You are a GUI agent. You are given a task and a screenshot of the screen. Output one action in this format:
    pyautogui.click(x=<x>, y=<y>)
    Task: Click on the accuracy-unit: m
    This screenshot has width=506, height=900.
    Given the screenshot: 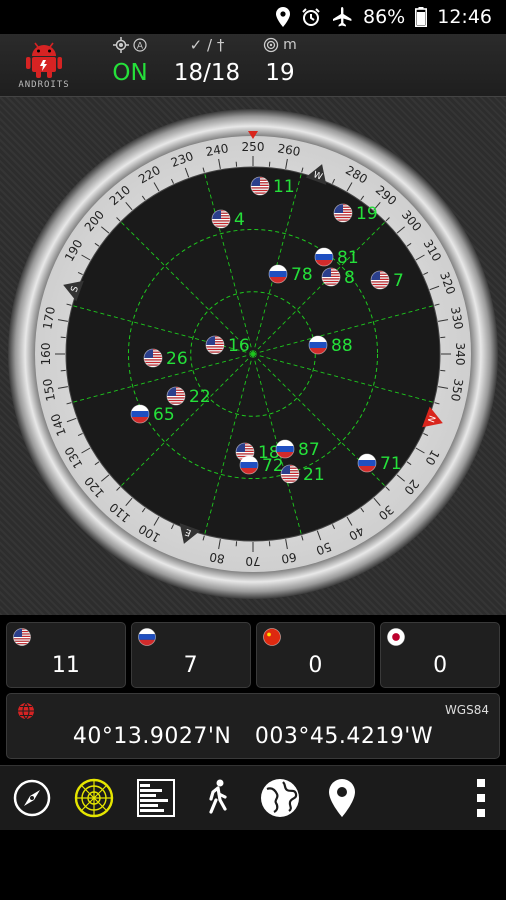 What is the action you would take?
    pyautogui.click(x=290, y=45)
    